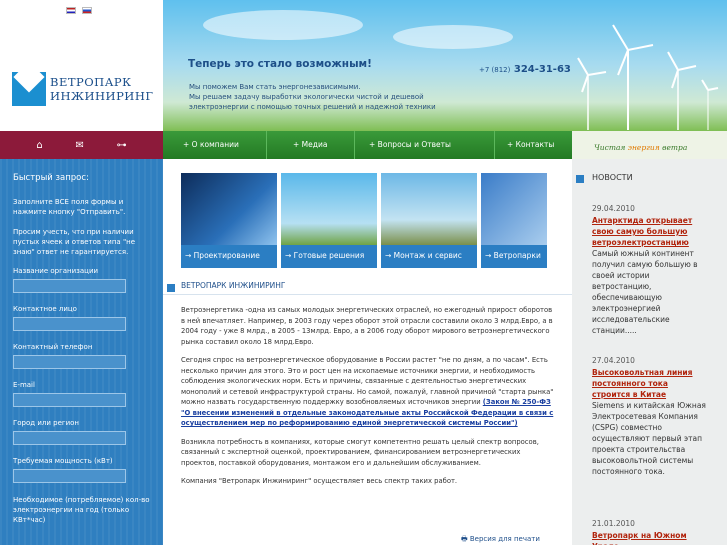 This screenshot has height=545, width=727. What do you see at coordinates (46, 423) in the screenshot?
I see `field-label: Город или регион` at bounding box center [46, 423].